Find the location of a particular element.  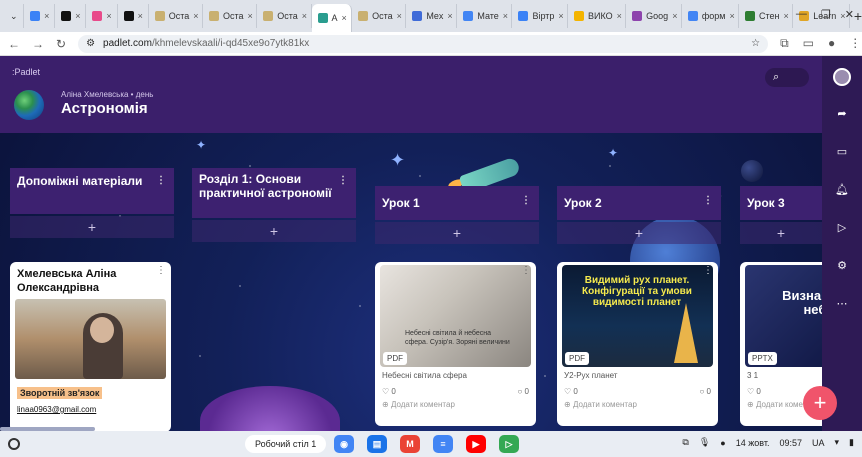

profile-icon: ● is located at coordinates (831, 43).